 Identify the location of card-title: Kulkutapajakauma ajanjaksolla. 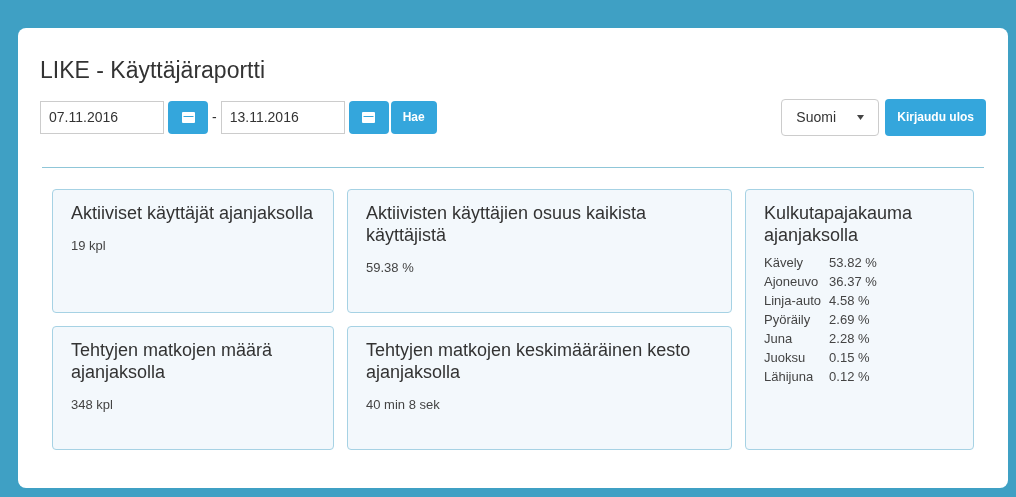
(839, 223).